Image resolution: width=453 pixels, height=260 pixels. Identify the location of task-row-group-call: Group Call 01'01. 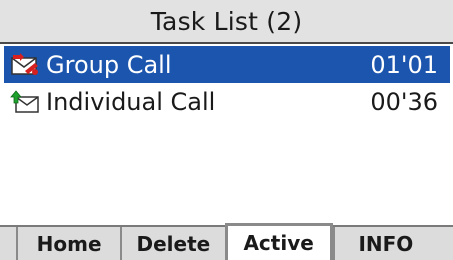
(227, 64).